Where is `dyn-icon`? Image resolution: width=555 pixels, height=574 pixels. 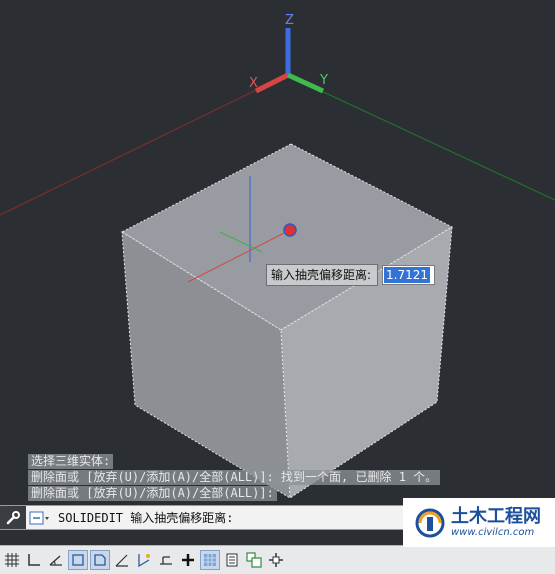 dyn-icon is located at coordinates (166, 560).